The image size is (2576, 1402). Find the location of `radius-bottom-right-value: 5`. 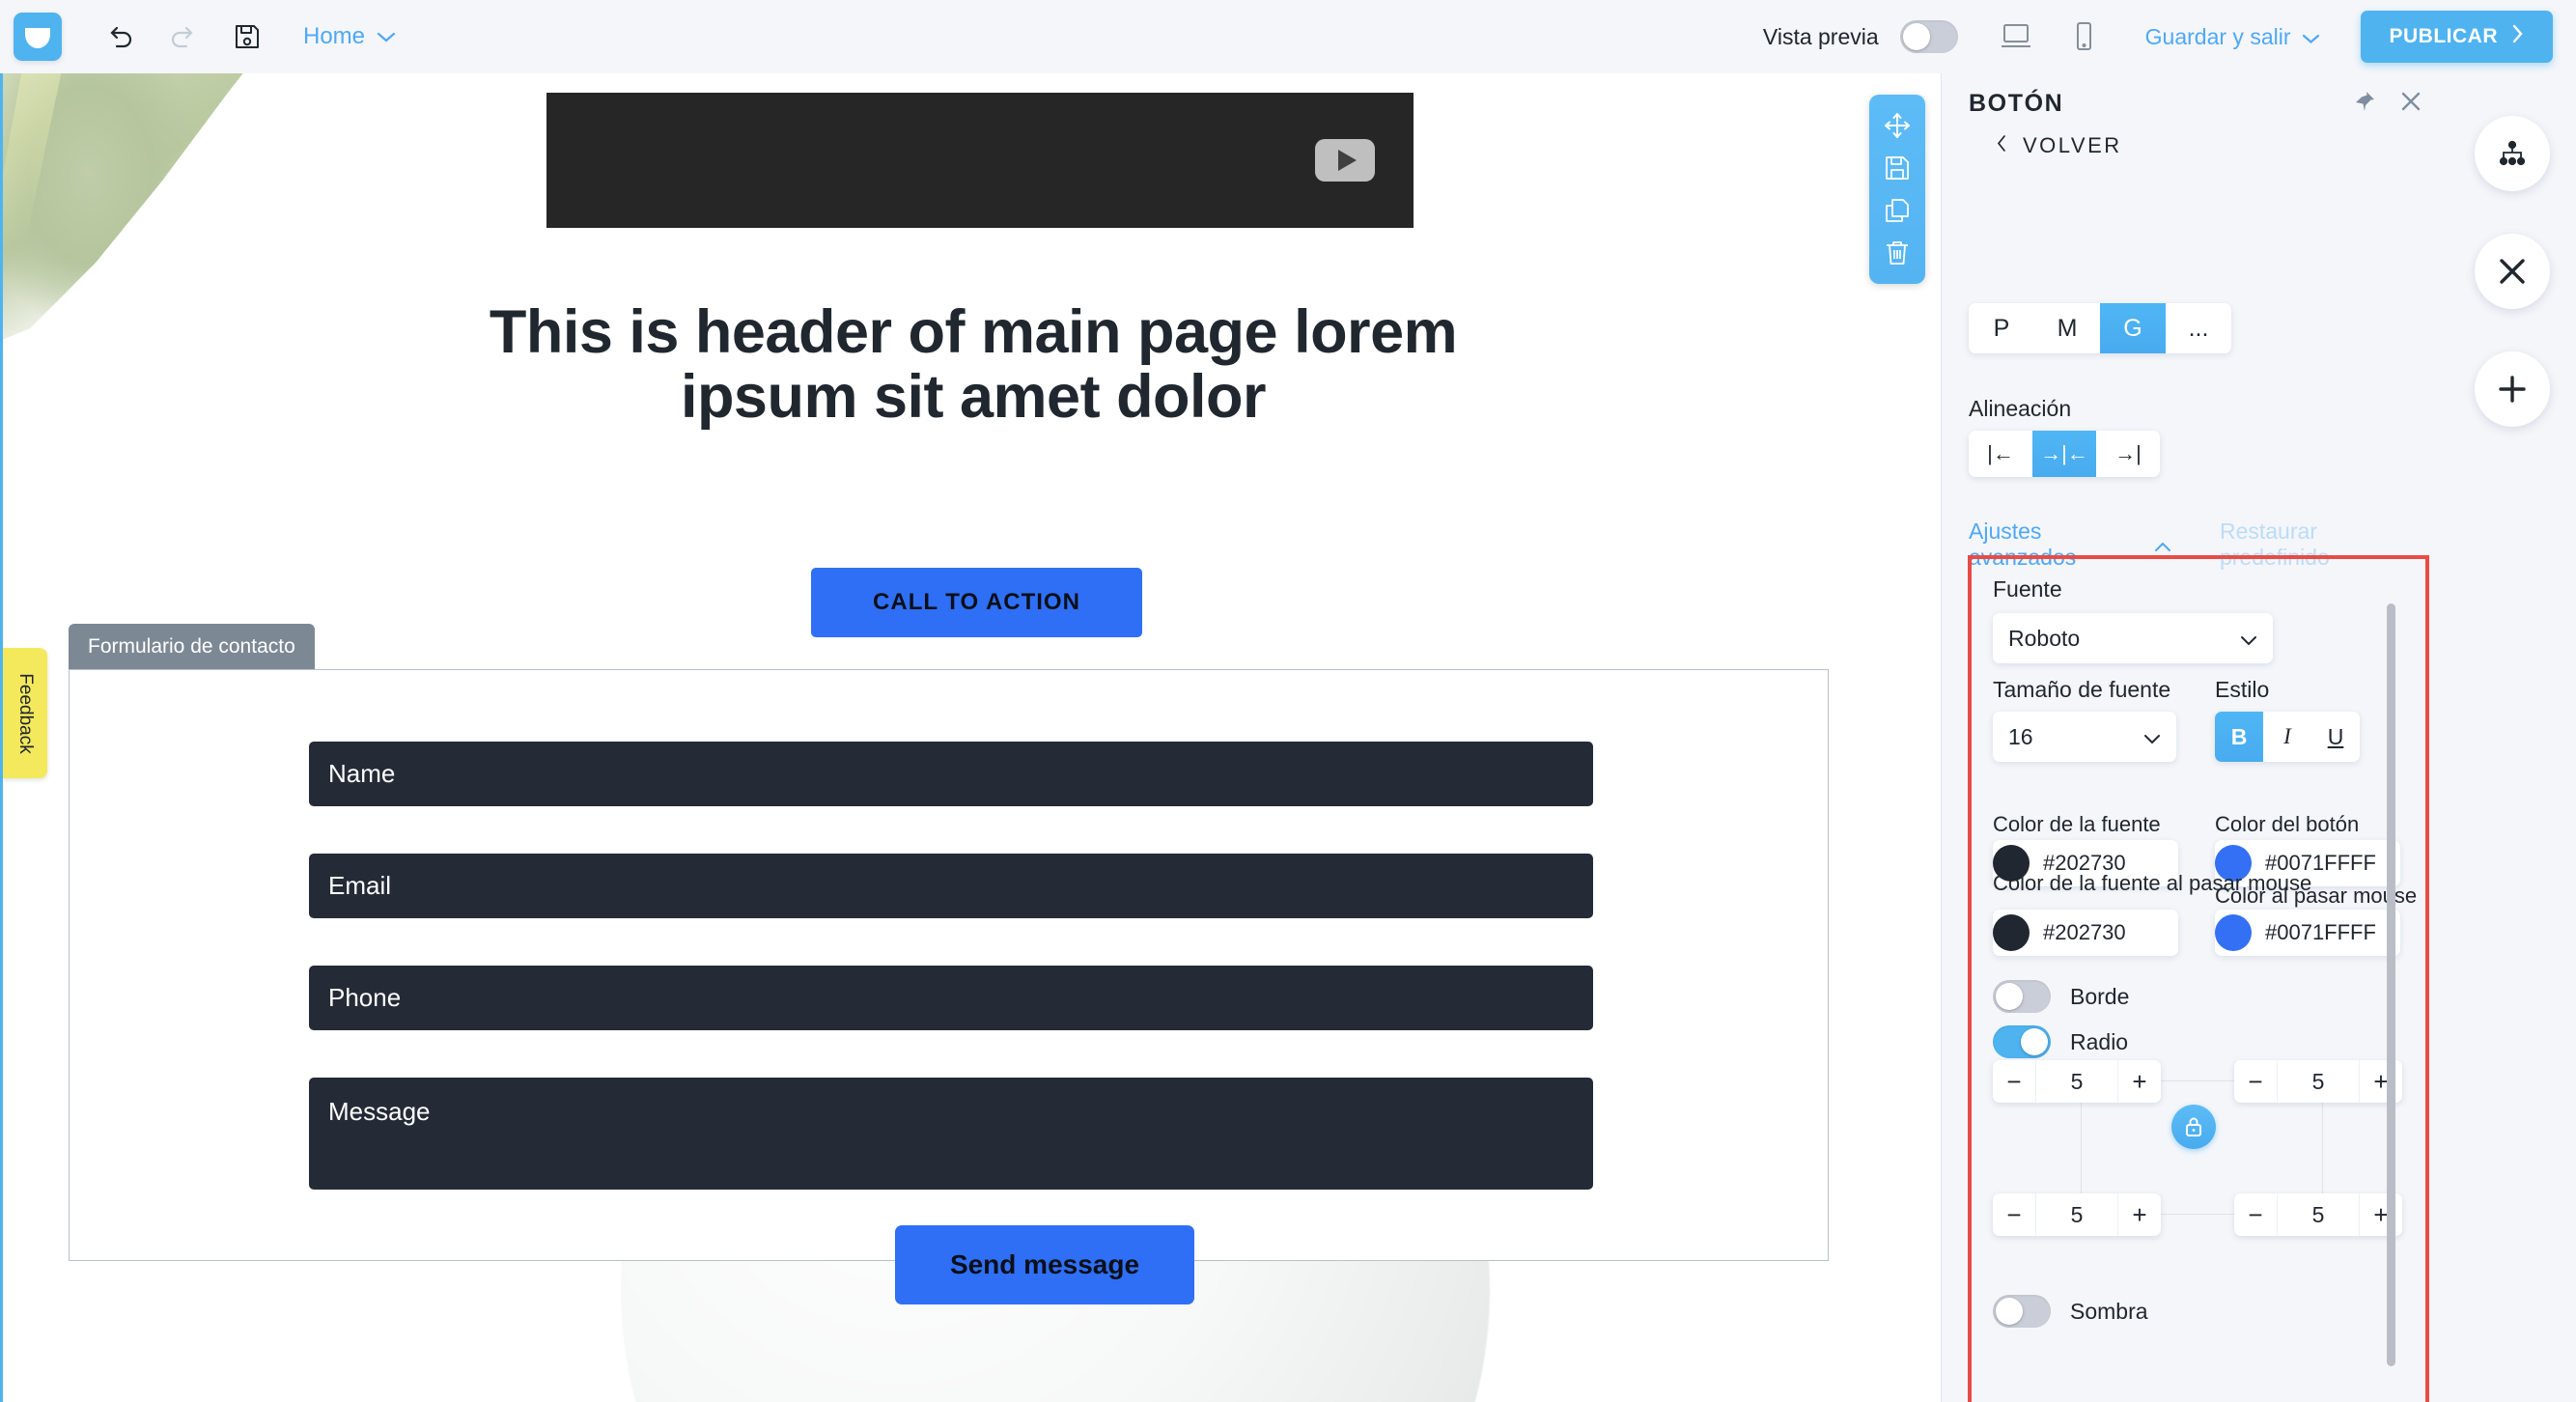

radius-bottom-right-value: 5 is located at coordinates (2318, 1214).